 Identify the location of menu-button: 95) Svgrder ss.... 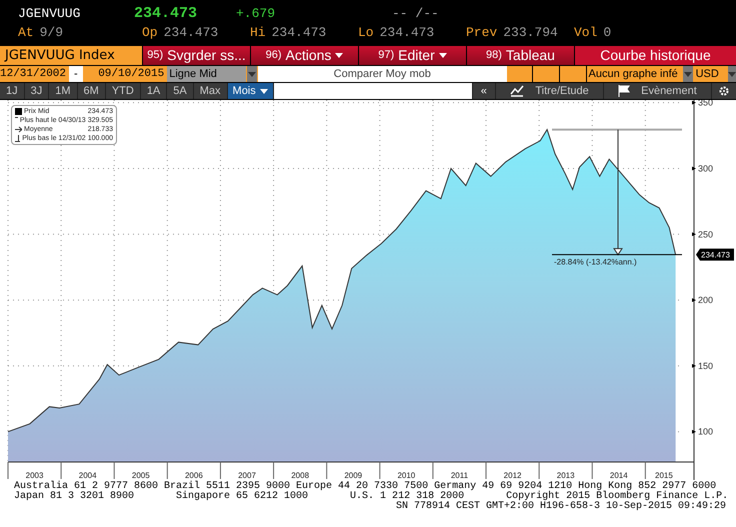
(196, 55).